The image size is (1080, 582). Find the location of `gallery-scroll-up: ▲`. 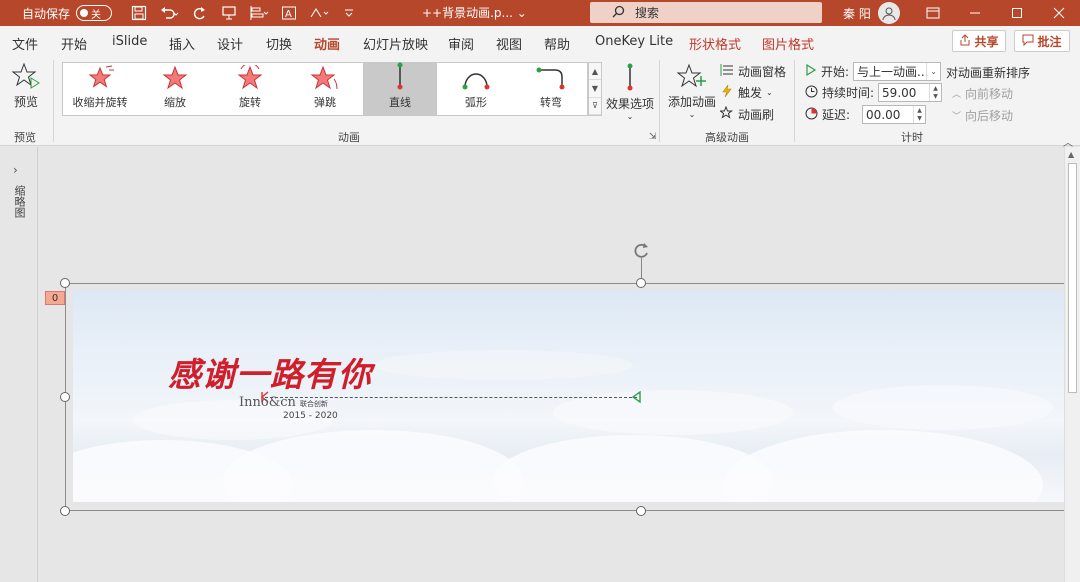

gallery-scroll-up: ▲ is located at coordinates (595, 72).